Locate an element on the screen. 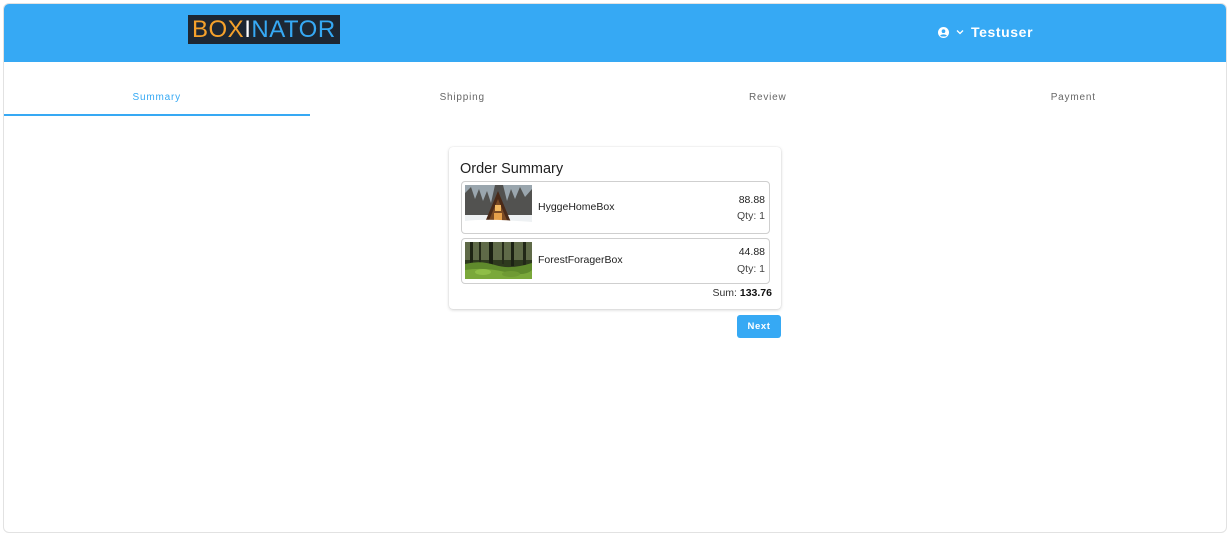 The height and width of the screenshot is (536, 1230). item-price: 88.88 is located at coordinates (751, 200).